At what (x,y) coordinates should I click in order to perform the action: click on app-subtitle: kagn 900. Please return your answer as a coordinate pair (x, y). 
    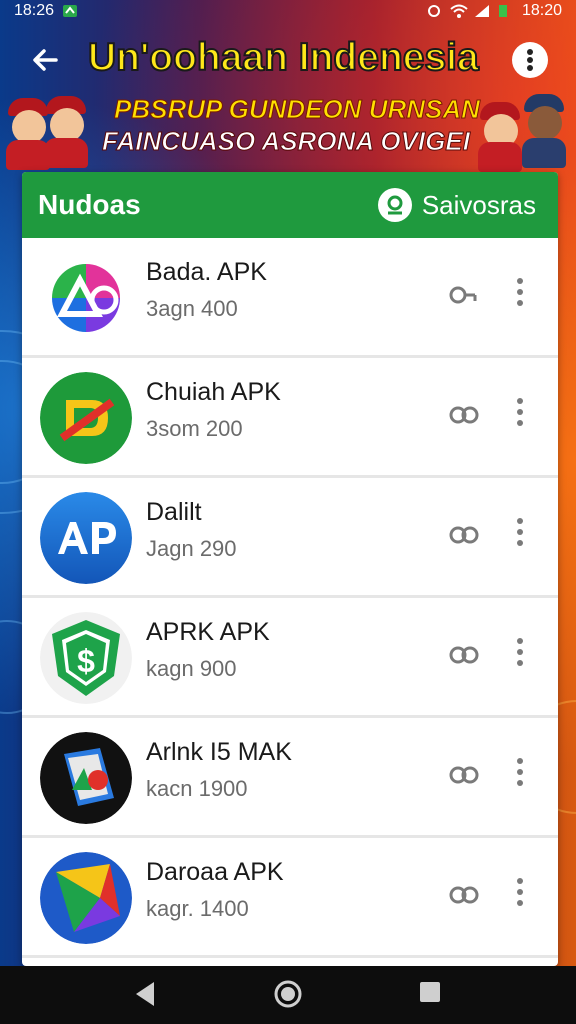
    Looking at the image, I should click on (191, 668).